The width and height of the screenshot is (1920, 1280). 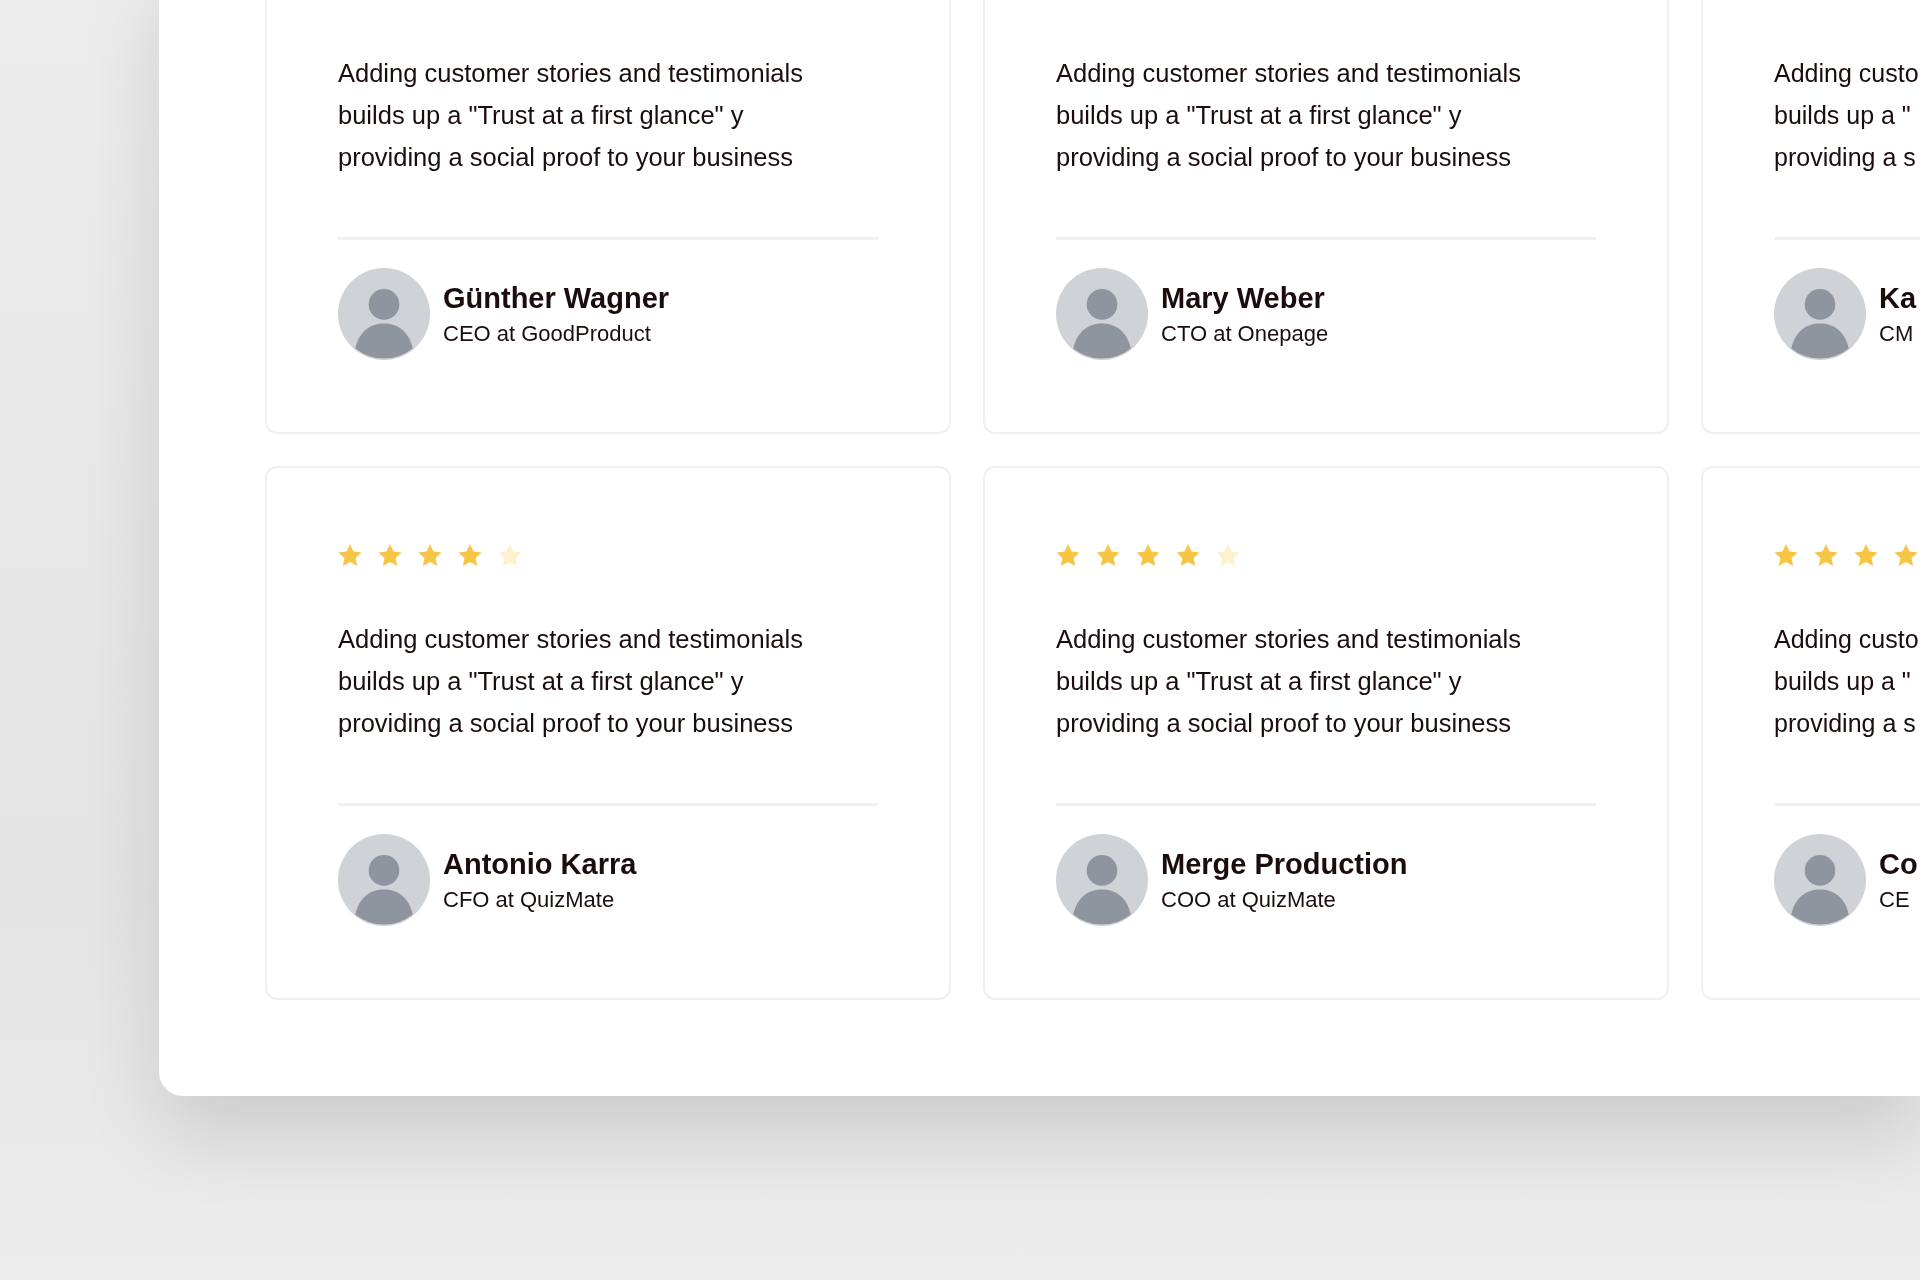 I want to click on person-role: CEO at GoodProduct, so click(x=547, y=333).